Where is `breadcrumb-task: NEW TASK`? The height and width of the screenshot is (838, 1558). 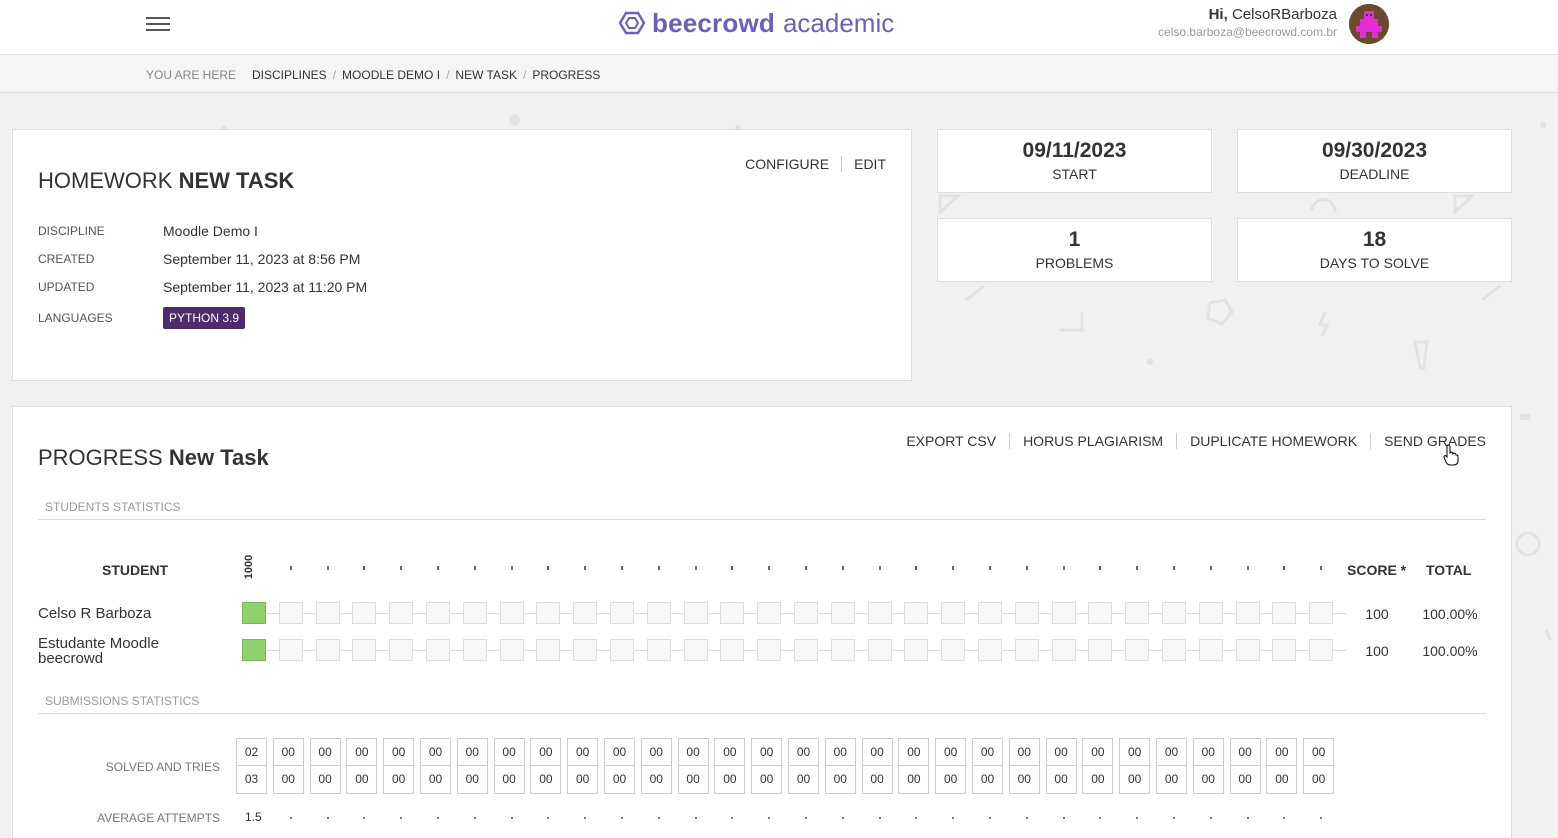 breadcrumb-task: NEW TASK is located at coordinates (486, 75).